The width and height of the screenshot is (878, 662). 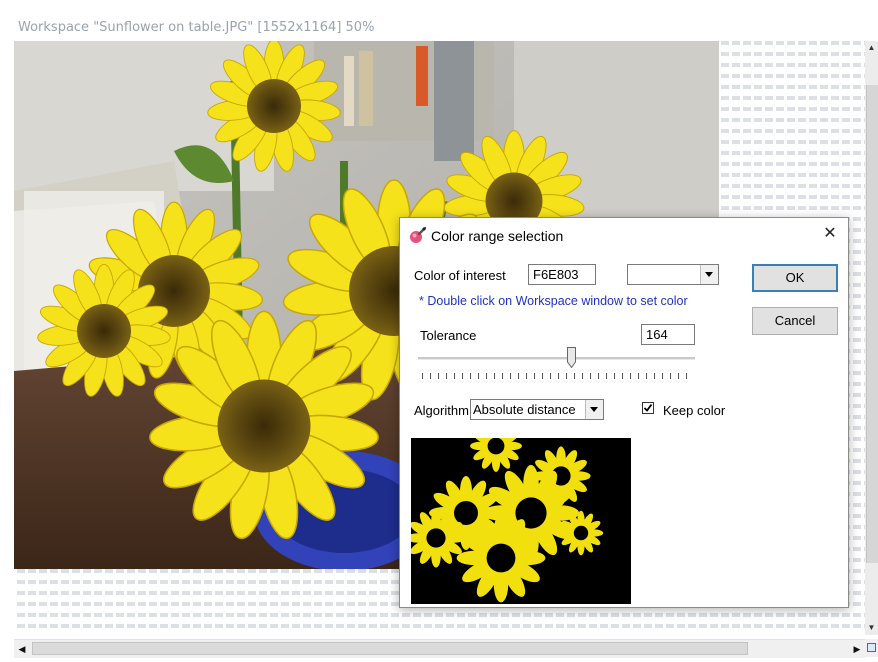 I want to click on algorithm-select-value: Absolute distance, so click(x=524, y=409).